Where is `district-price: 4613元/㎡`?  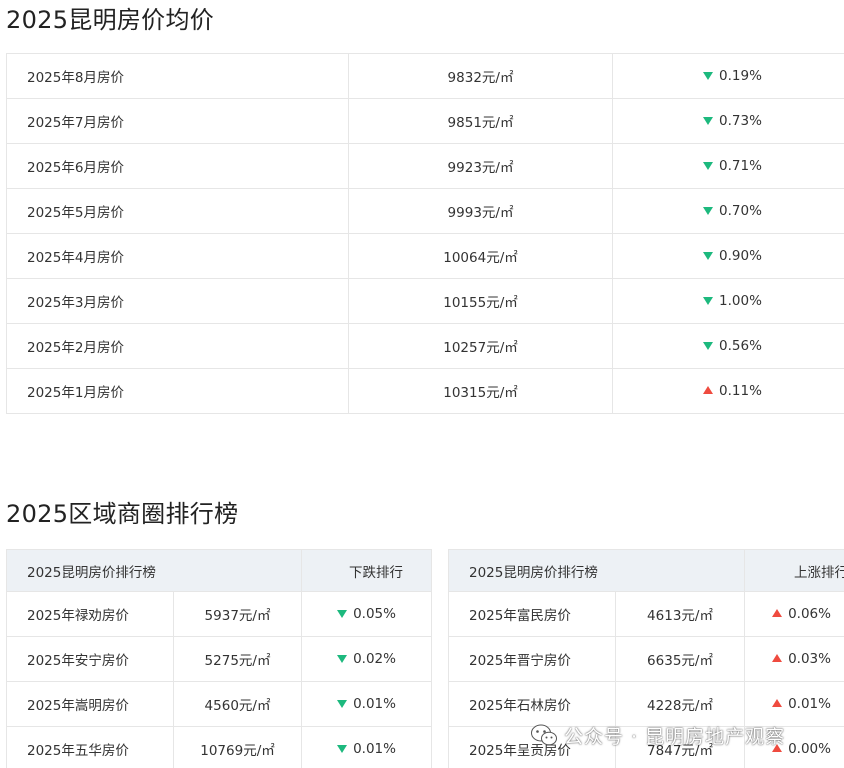 district-price: 4613元/㎡ is located at coordinates (680, 614).